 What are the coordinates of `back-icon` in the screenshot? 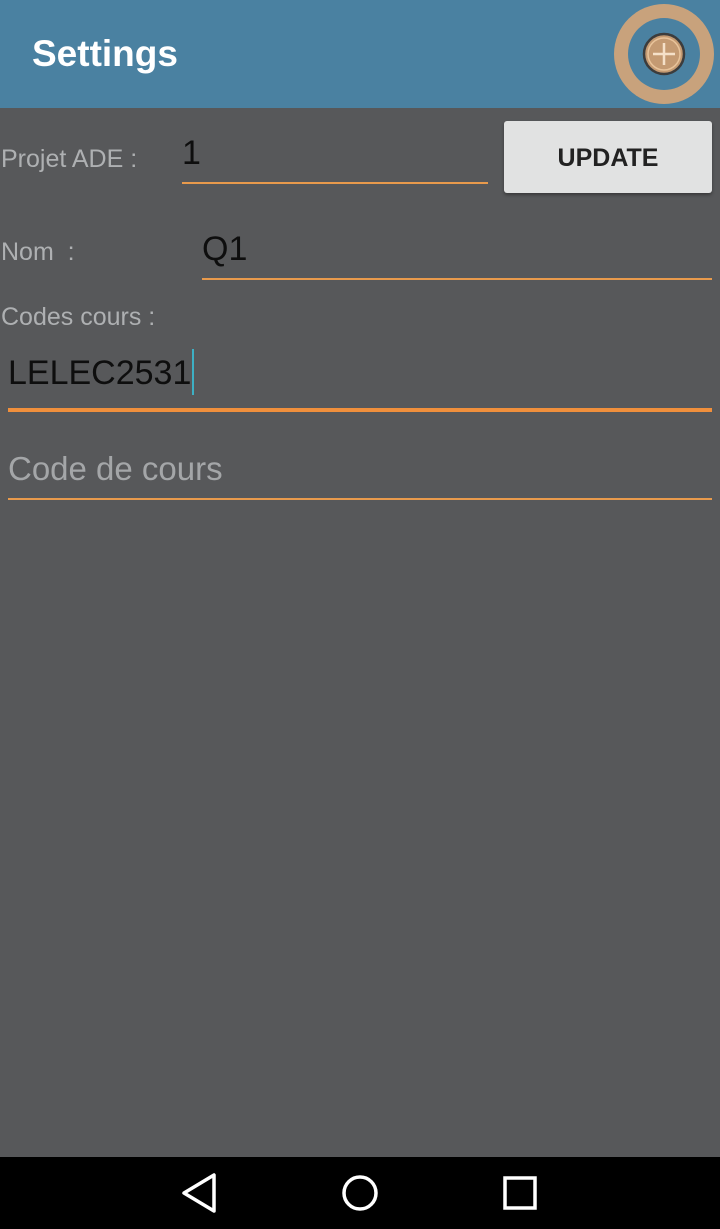 It's located at (200, 1193).